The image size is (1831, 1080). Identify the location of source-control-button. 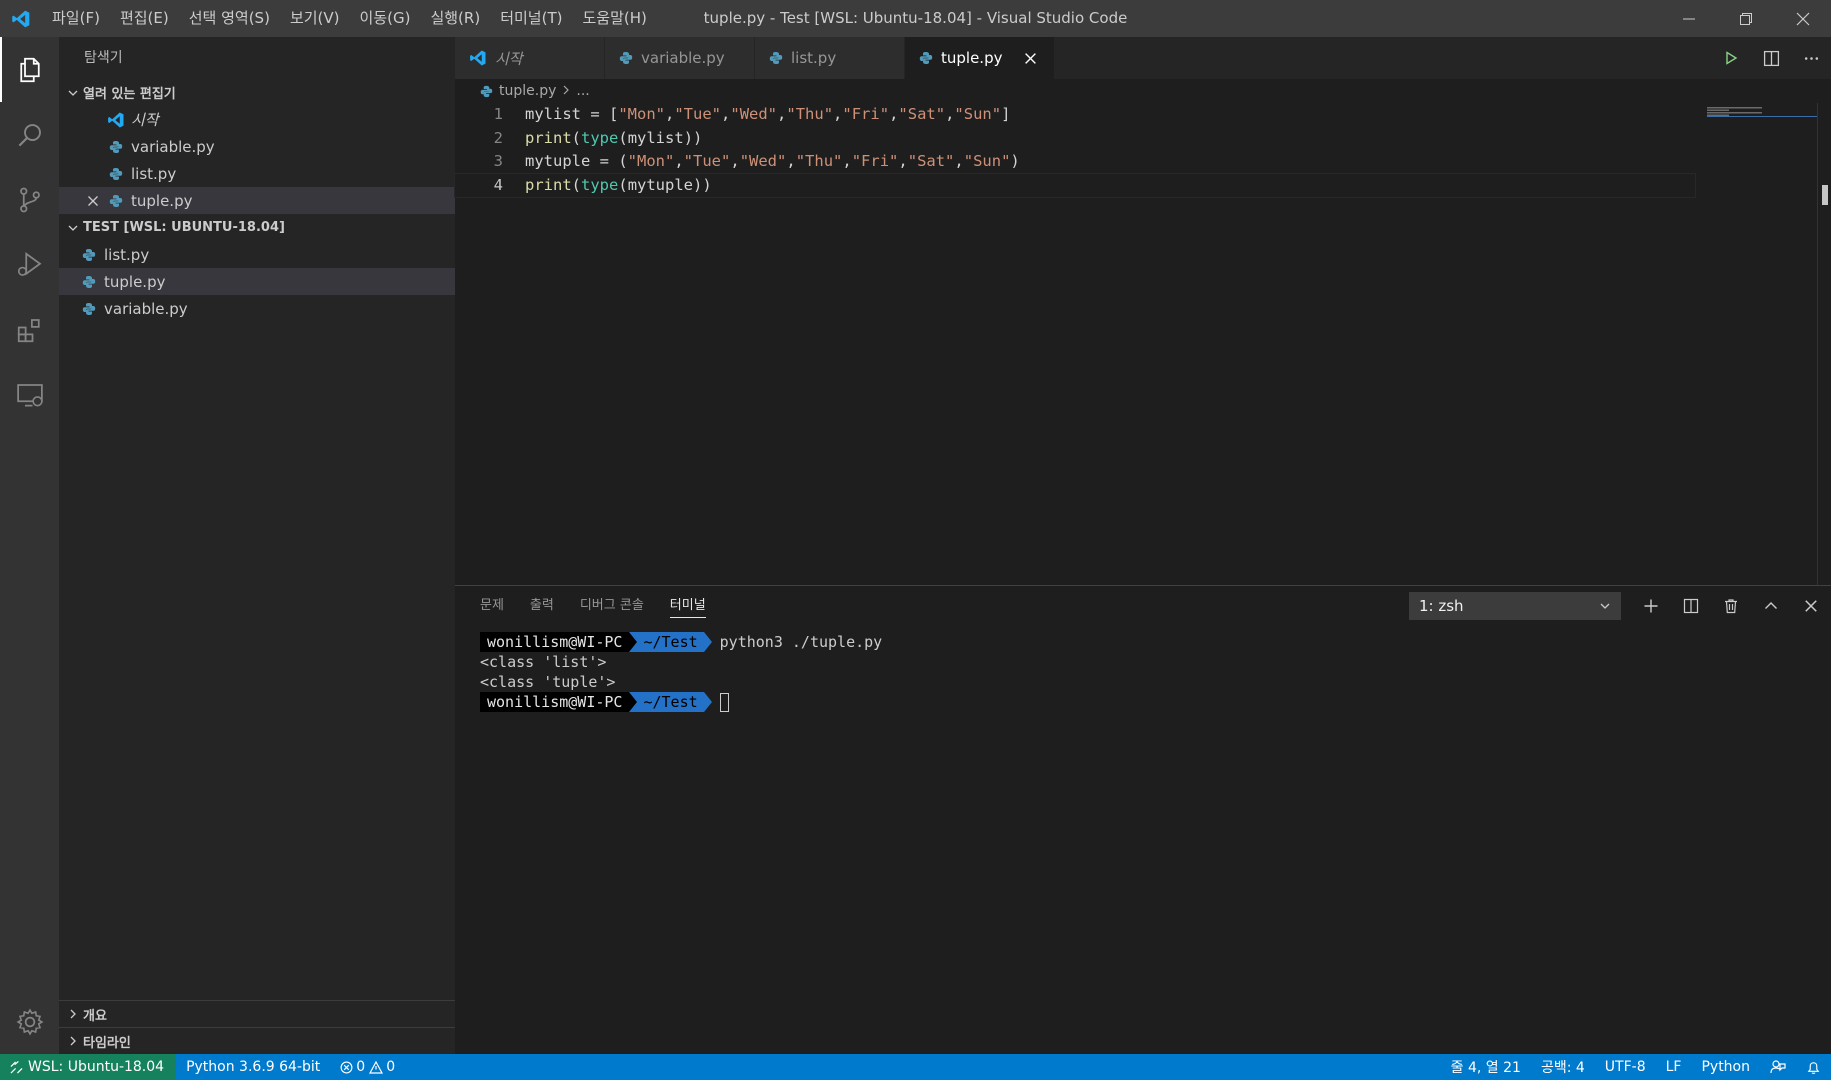
(29, 199).